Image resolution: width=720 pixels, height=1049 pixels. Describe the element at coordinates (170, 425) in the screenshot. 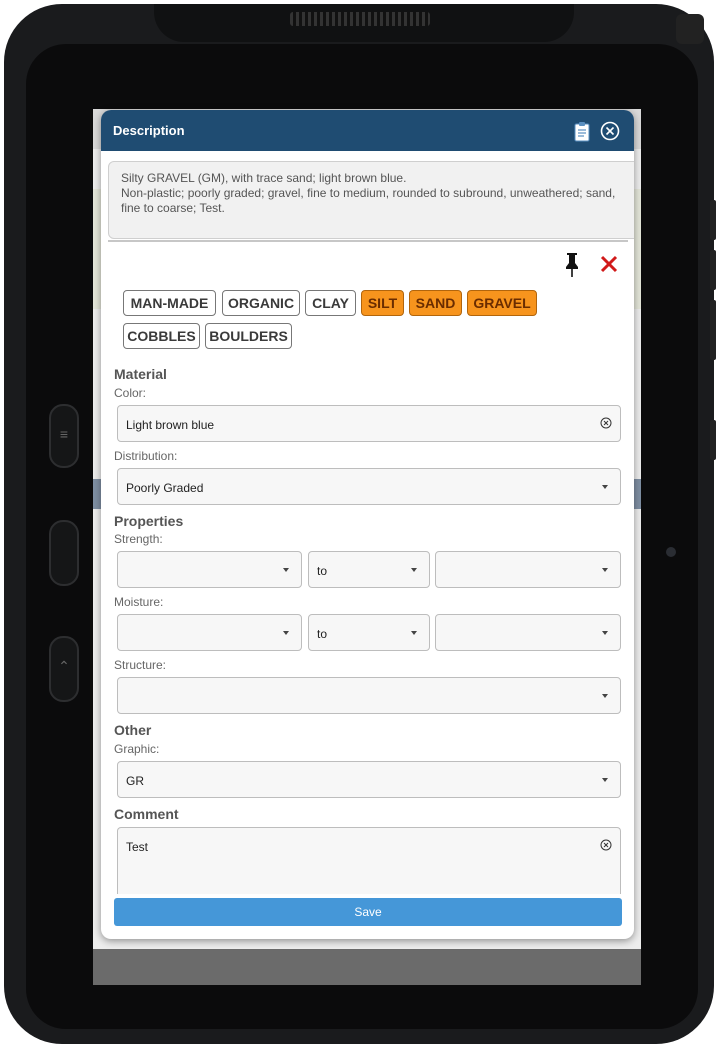

I see `color-value: Light brown blue` at that location.